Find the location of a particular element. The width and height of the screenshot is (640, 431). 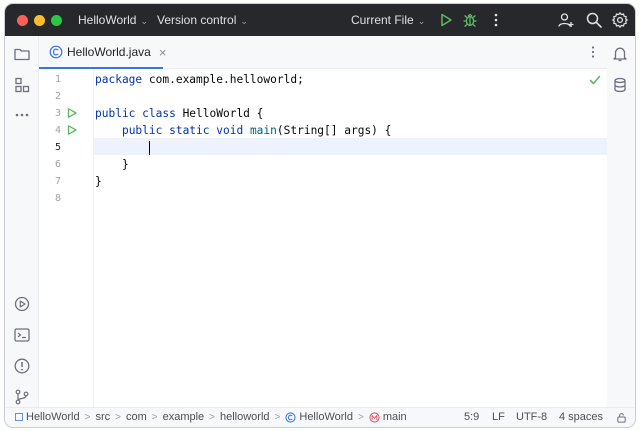

notifications-icon is located at coordinates (620, 54).